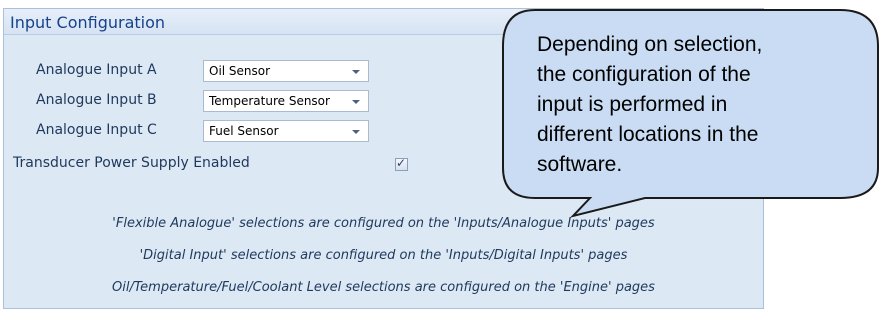 The image size is (885, 318). What do you see at coordinates (648, 134) in the screenshot?
I see `callout-line: different locations in the` at bounding box center [648, 134].